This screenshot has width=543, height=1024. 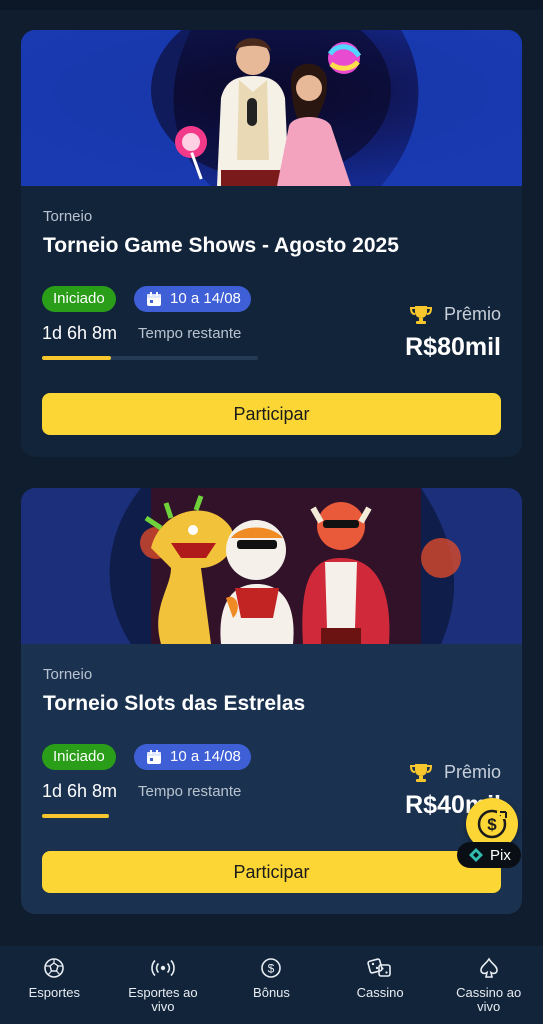 I want to click on dice-icon, so click(x=379, y=967).